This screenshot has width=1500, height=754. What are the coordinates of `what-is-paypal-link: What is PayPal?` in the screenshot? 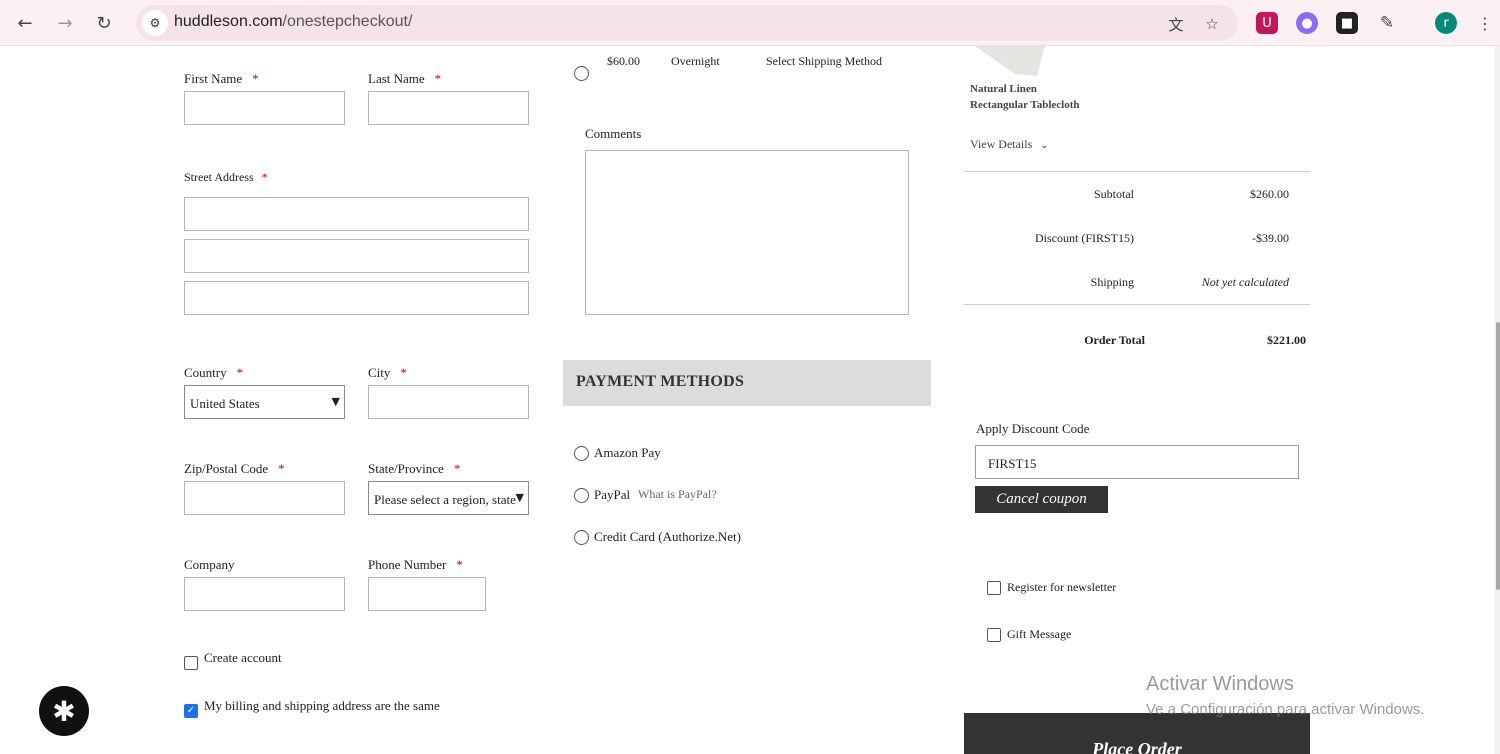 It's located at (677, 494).